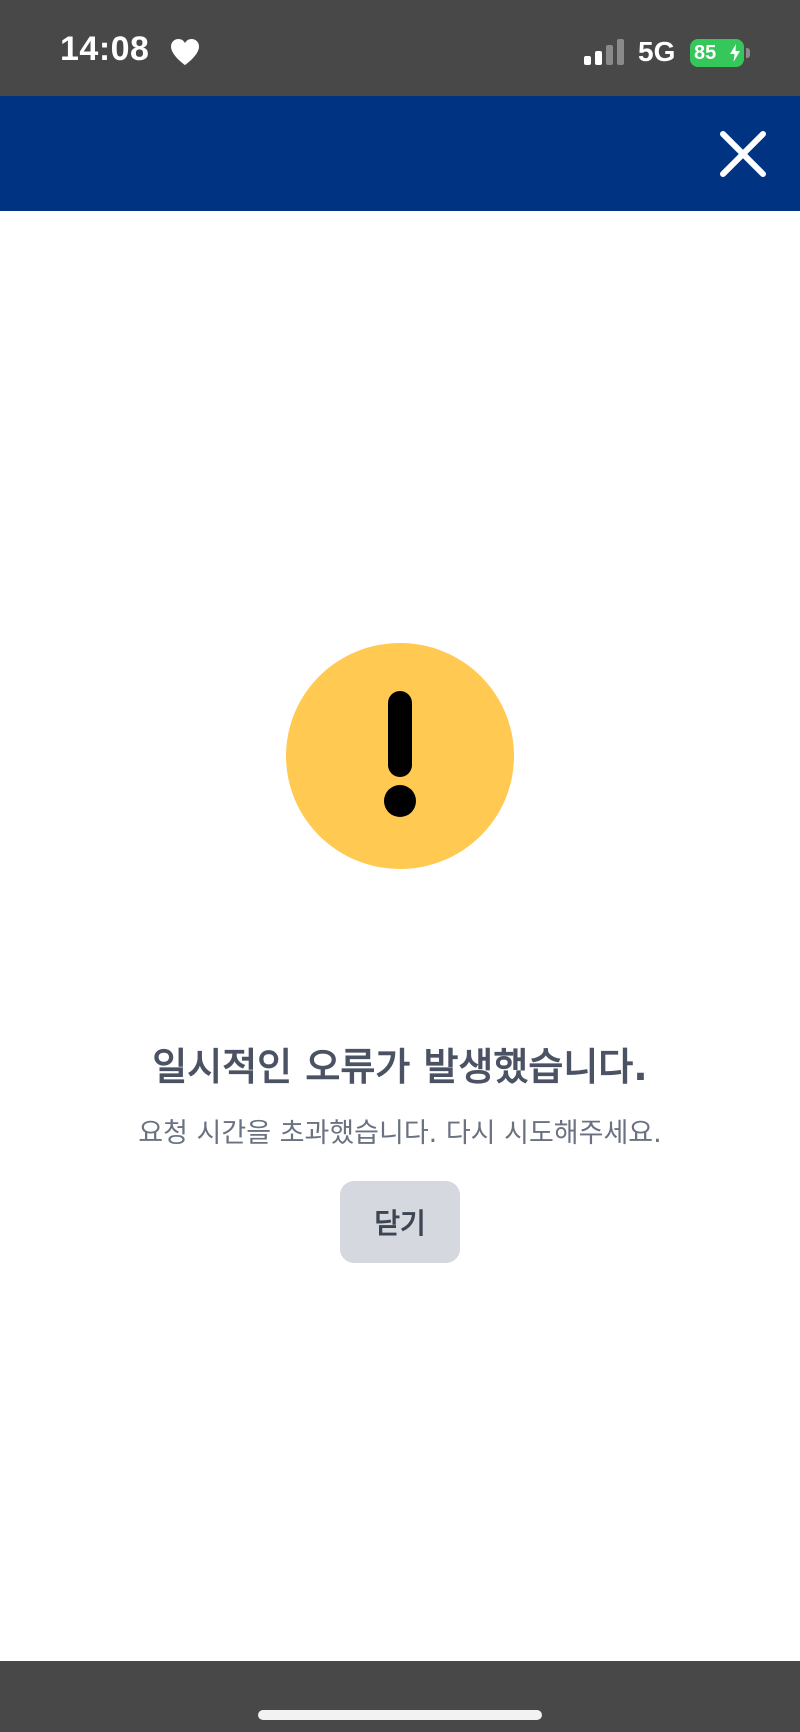 This screenshot has height=1732, width=800. What do you see at coordinates (400, 1222) in the screenshot?
I see `dismiss-button: 닫기` at bounding box center [400, 1222].